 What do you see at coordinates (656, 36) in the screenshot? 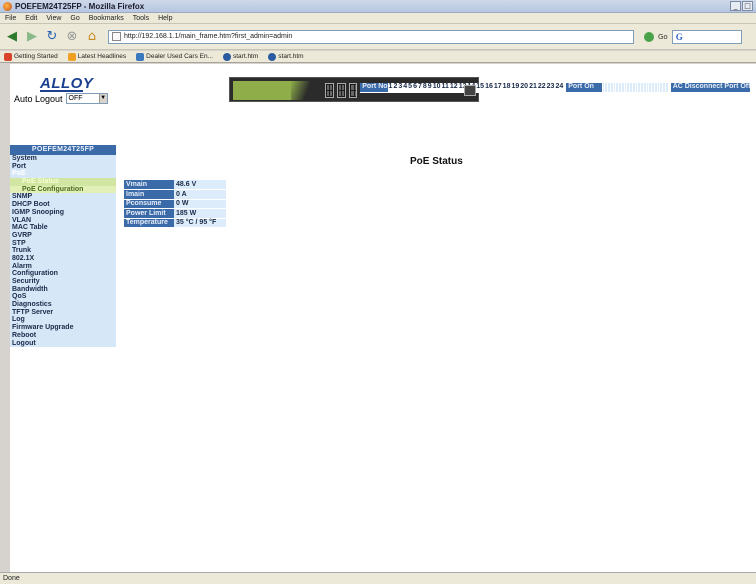
I see `go-area: Go` at bounding box center [656, 36].